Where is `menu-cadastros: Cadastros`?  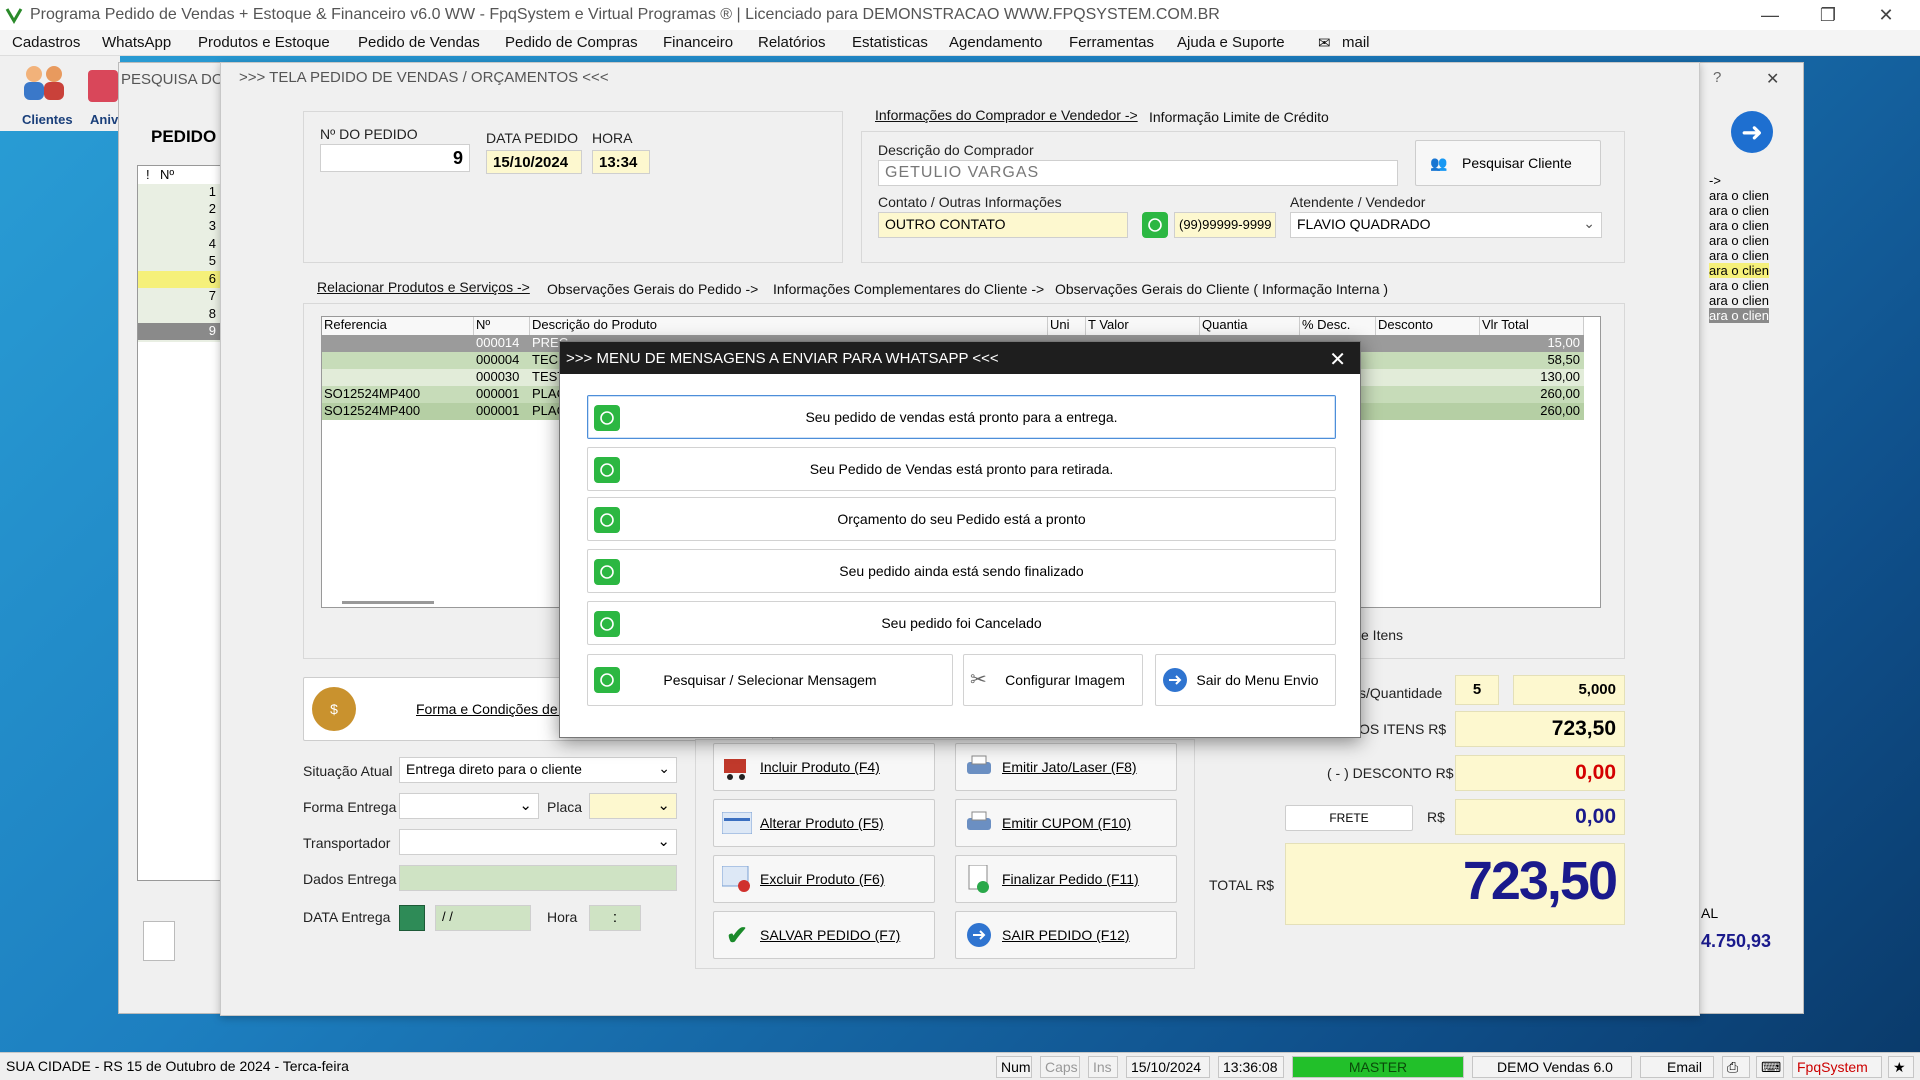
menu-cadastros: Cadastros is located at coordinates (46, 42).